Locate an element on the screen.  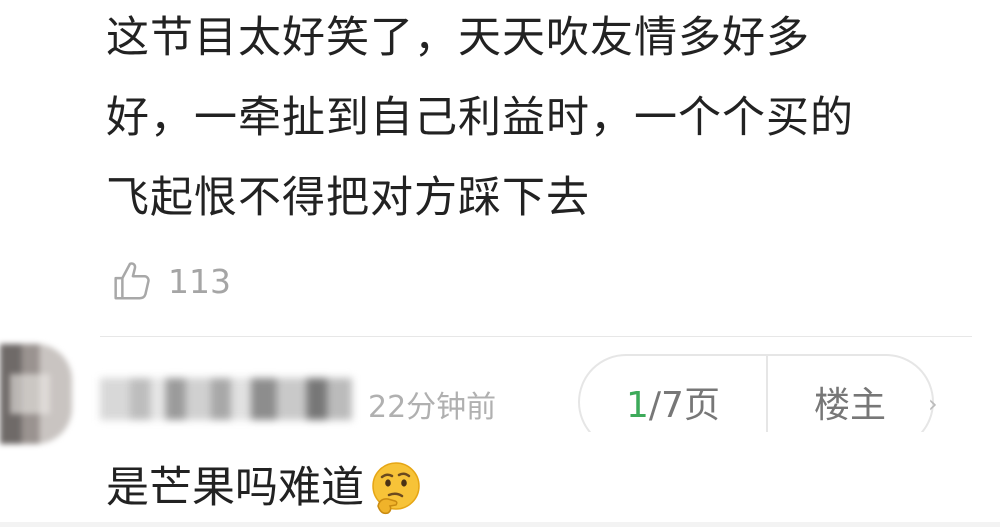
page-indicator: 1/7页 is located at coordinates (673, 402).